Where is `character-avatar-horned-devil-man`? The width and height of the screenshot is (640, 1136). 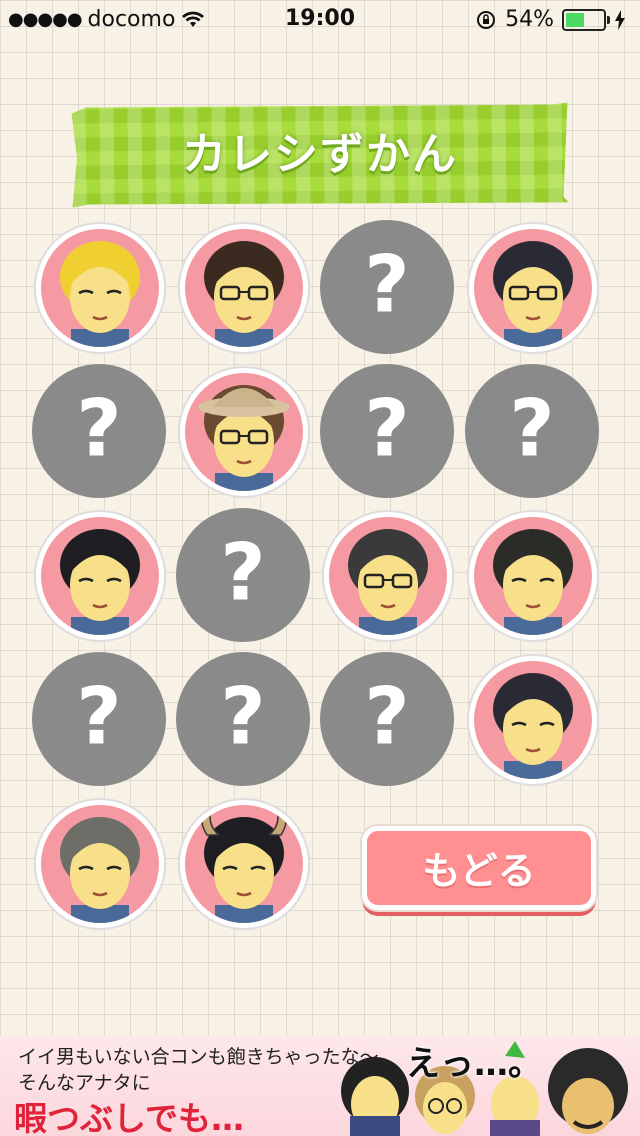 character-avatar-horned-devil-man is located at coordinates (244, 864).